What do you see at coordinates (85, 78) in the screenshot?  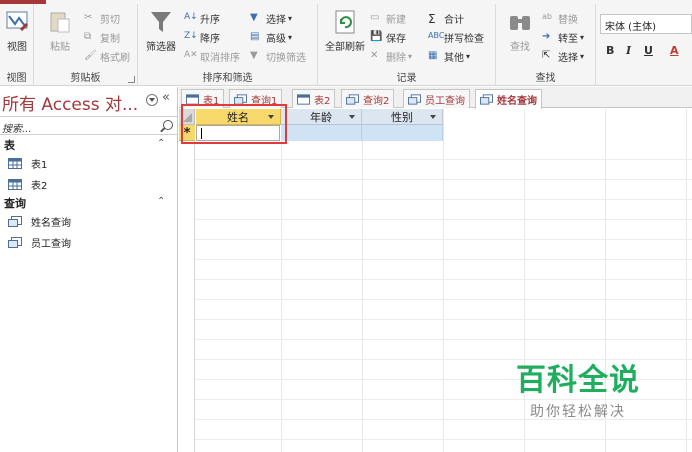 I see `clipboard-group-label: 剪贴板` at bounding box center [85, 78].